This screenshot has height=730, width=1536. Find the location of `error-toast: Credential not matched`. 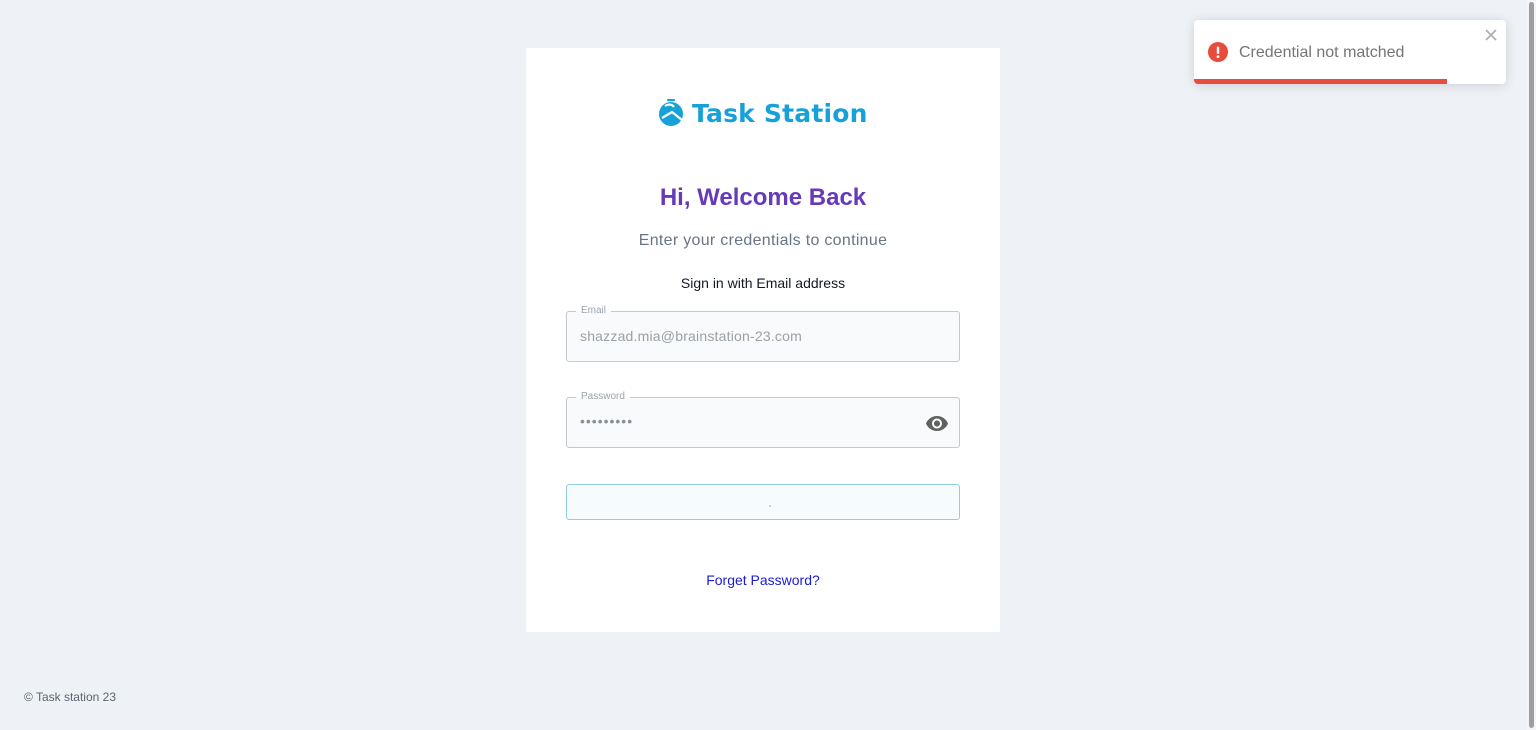

error-toast: Credential not matched is located at coordinates (1350, 52).